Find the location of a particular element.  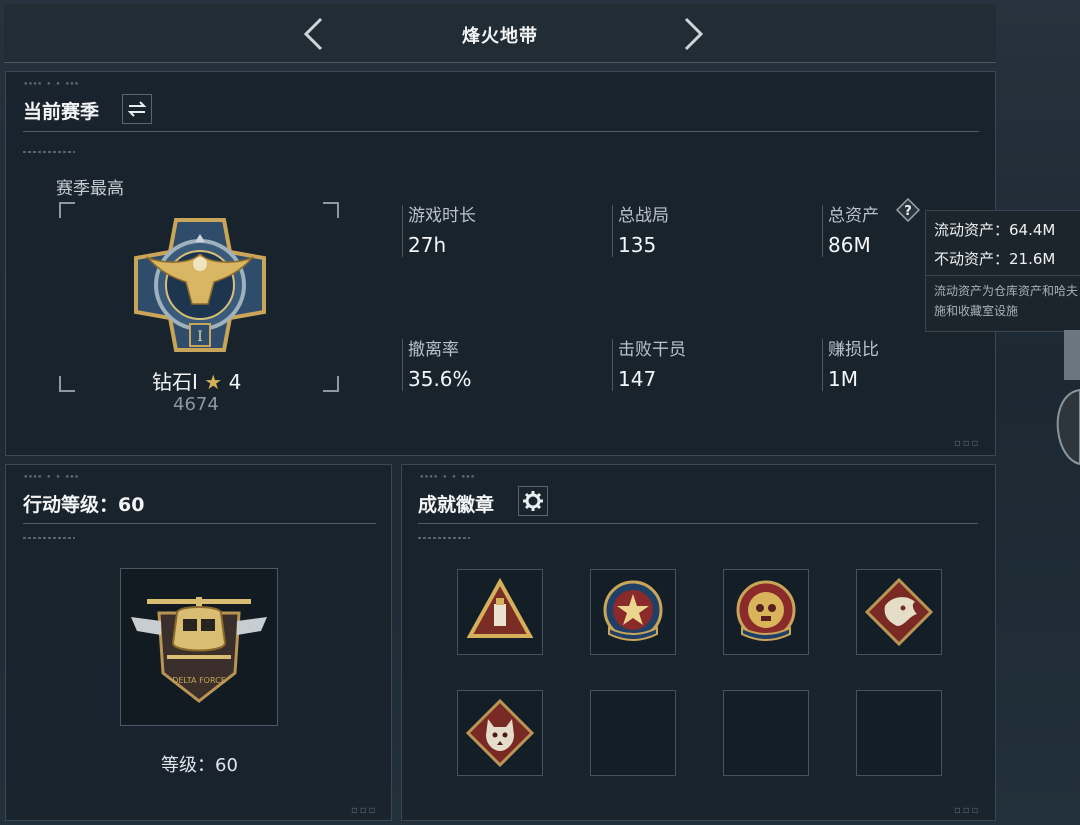

tooltip-divider is located at coordinates (1003, 275).